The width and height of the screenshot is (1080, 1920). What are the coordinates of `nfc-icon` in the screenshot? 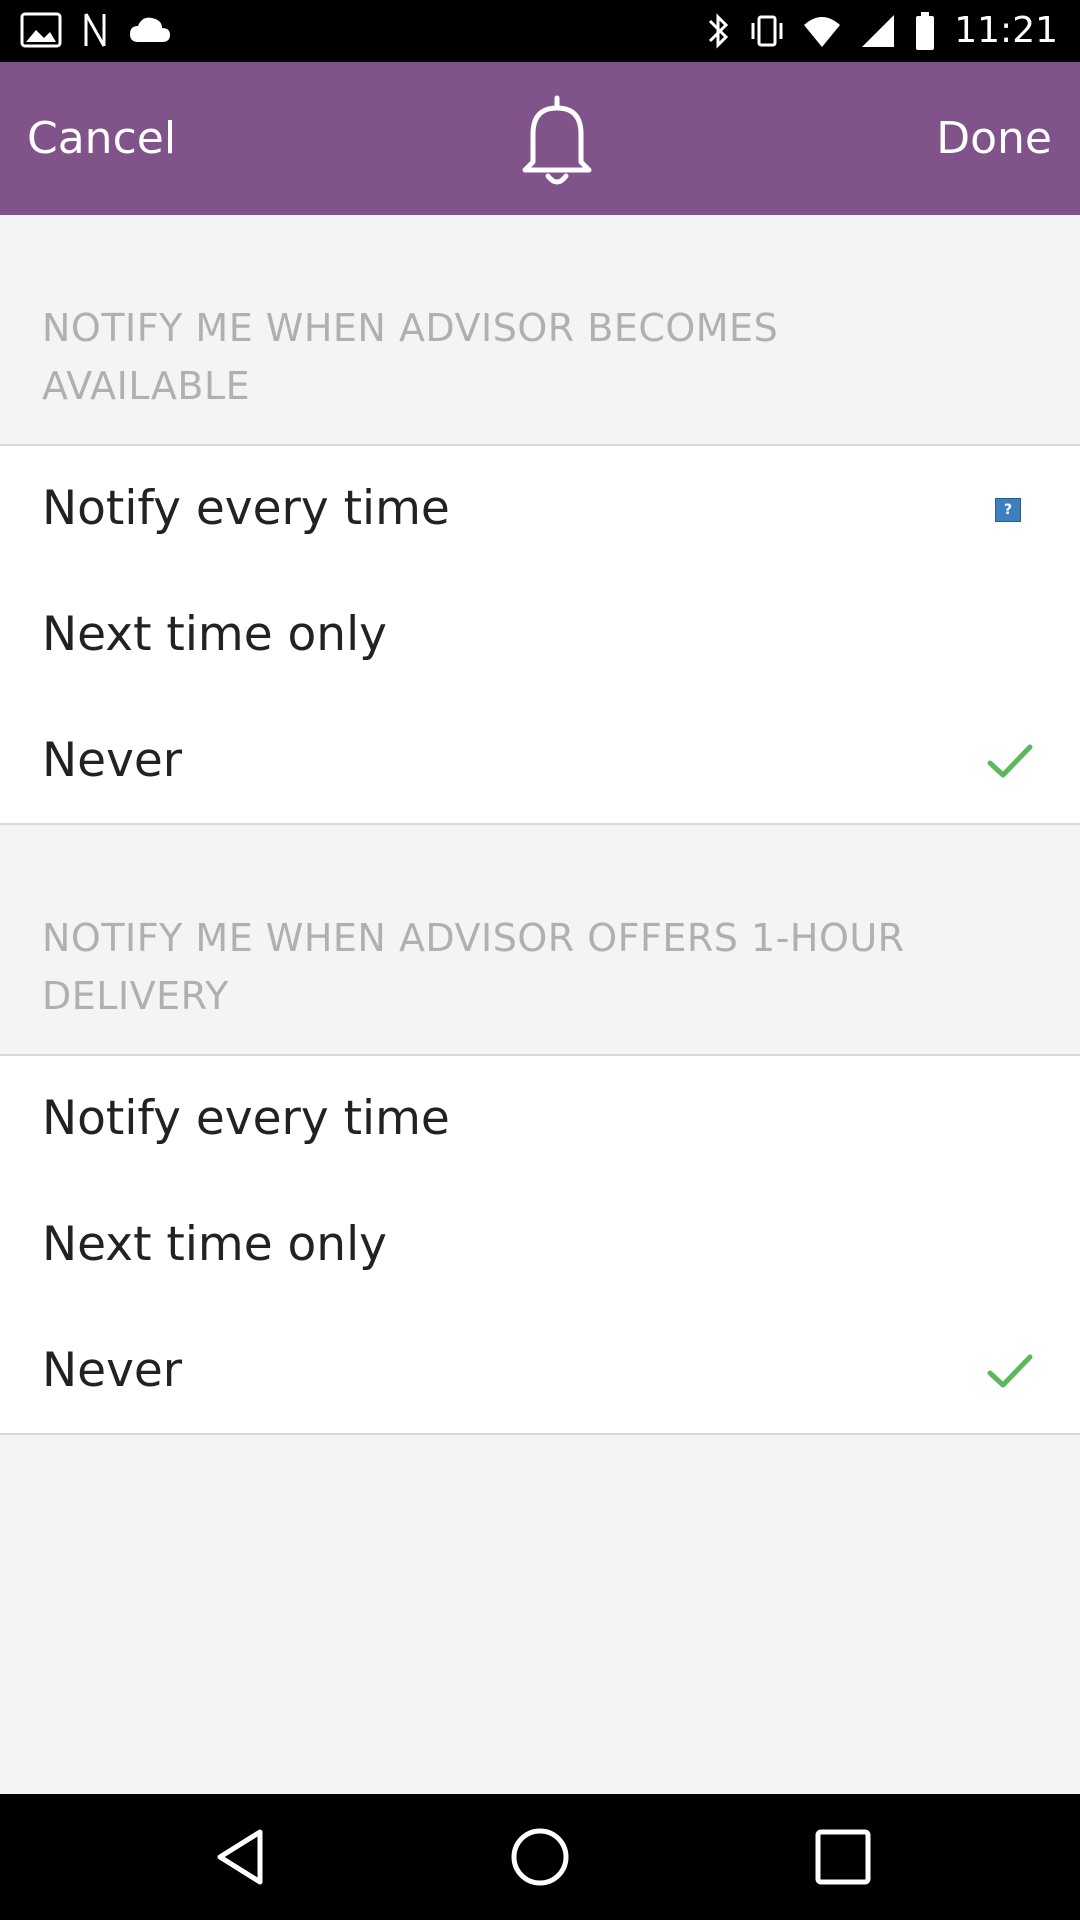 It's located at (95, 30).